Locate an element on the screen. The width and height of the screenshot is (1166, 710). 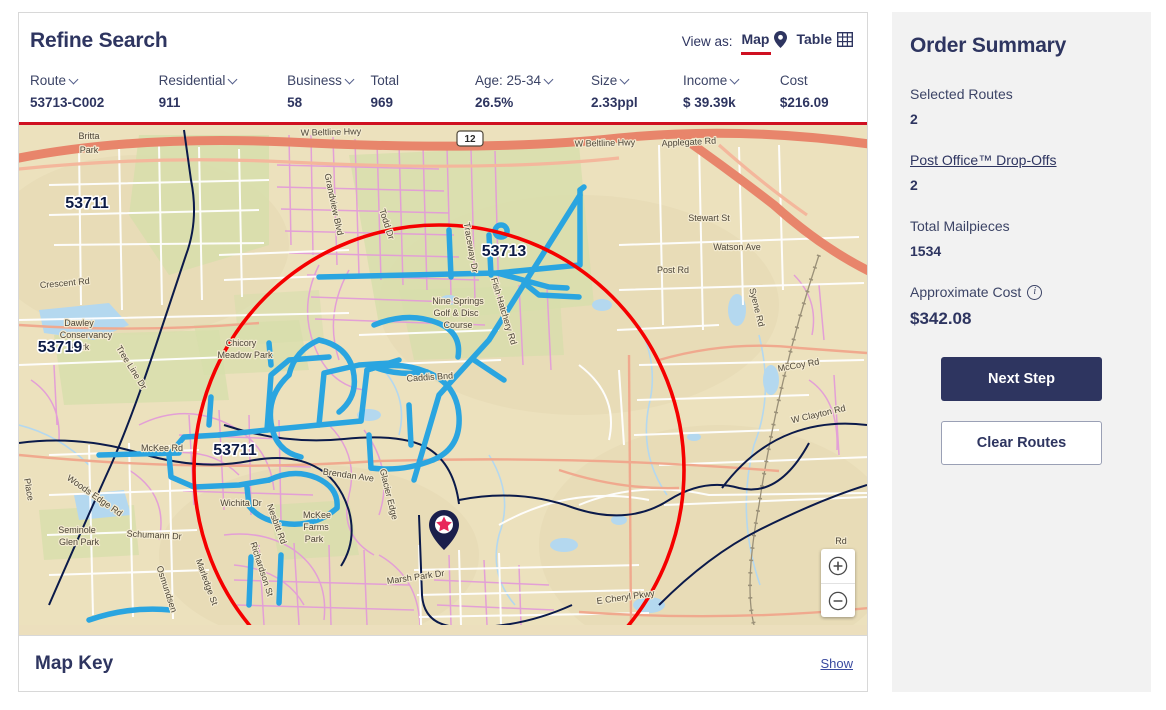
zoom-out-button is located at coordinates (838, 600).